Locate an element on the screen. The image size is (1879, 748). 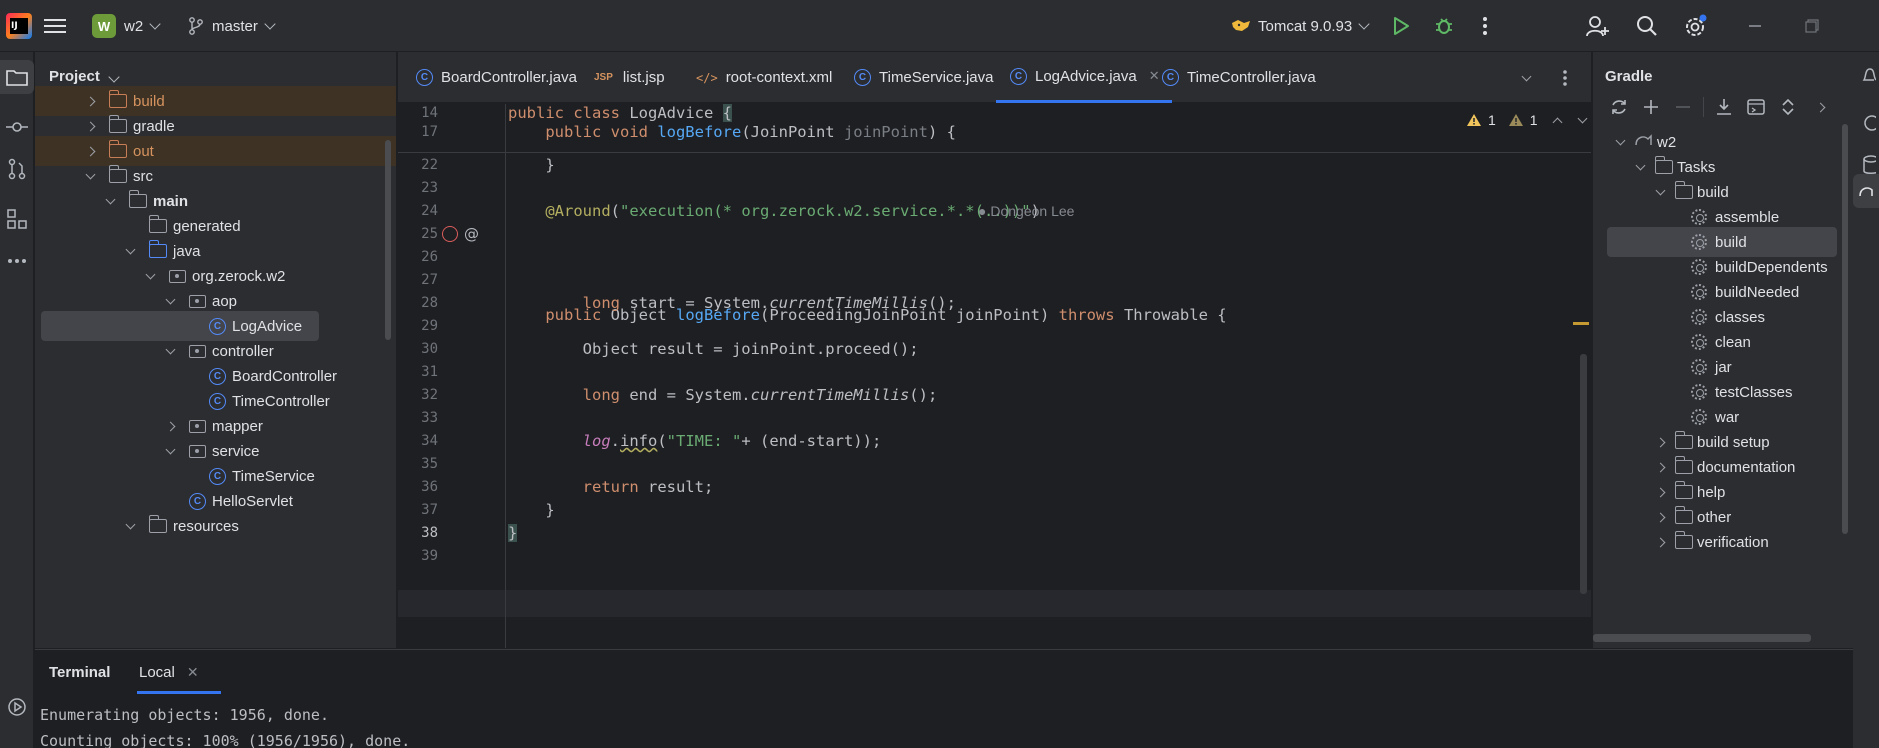
pull-requests-button is located at coordinates (17, 169).